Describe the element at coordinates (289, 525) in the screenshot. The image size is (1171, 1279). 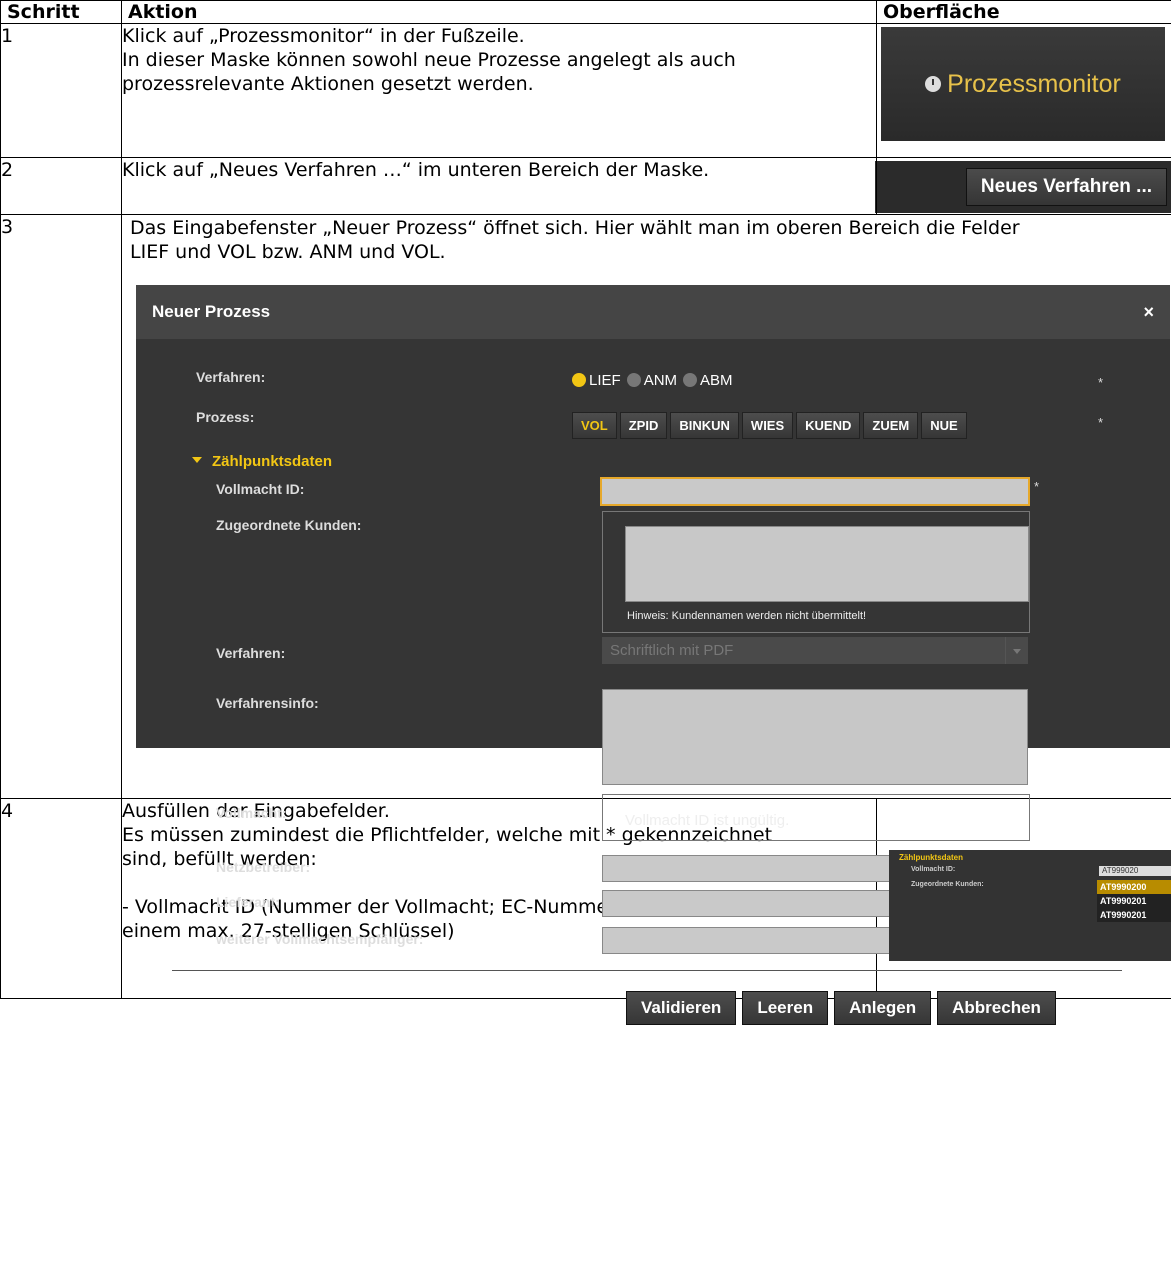
I see `zugeordnete-kunden-label: Zugeordnete Kunden:` at that location.